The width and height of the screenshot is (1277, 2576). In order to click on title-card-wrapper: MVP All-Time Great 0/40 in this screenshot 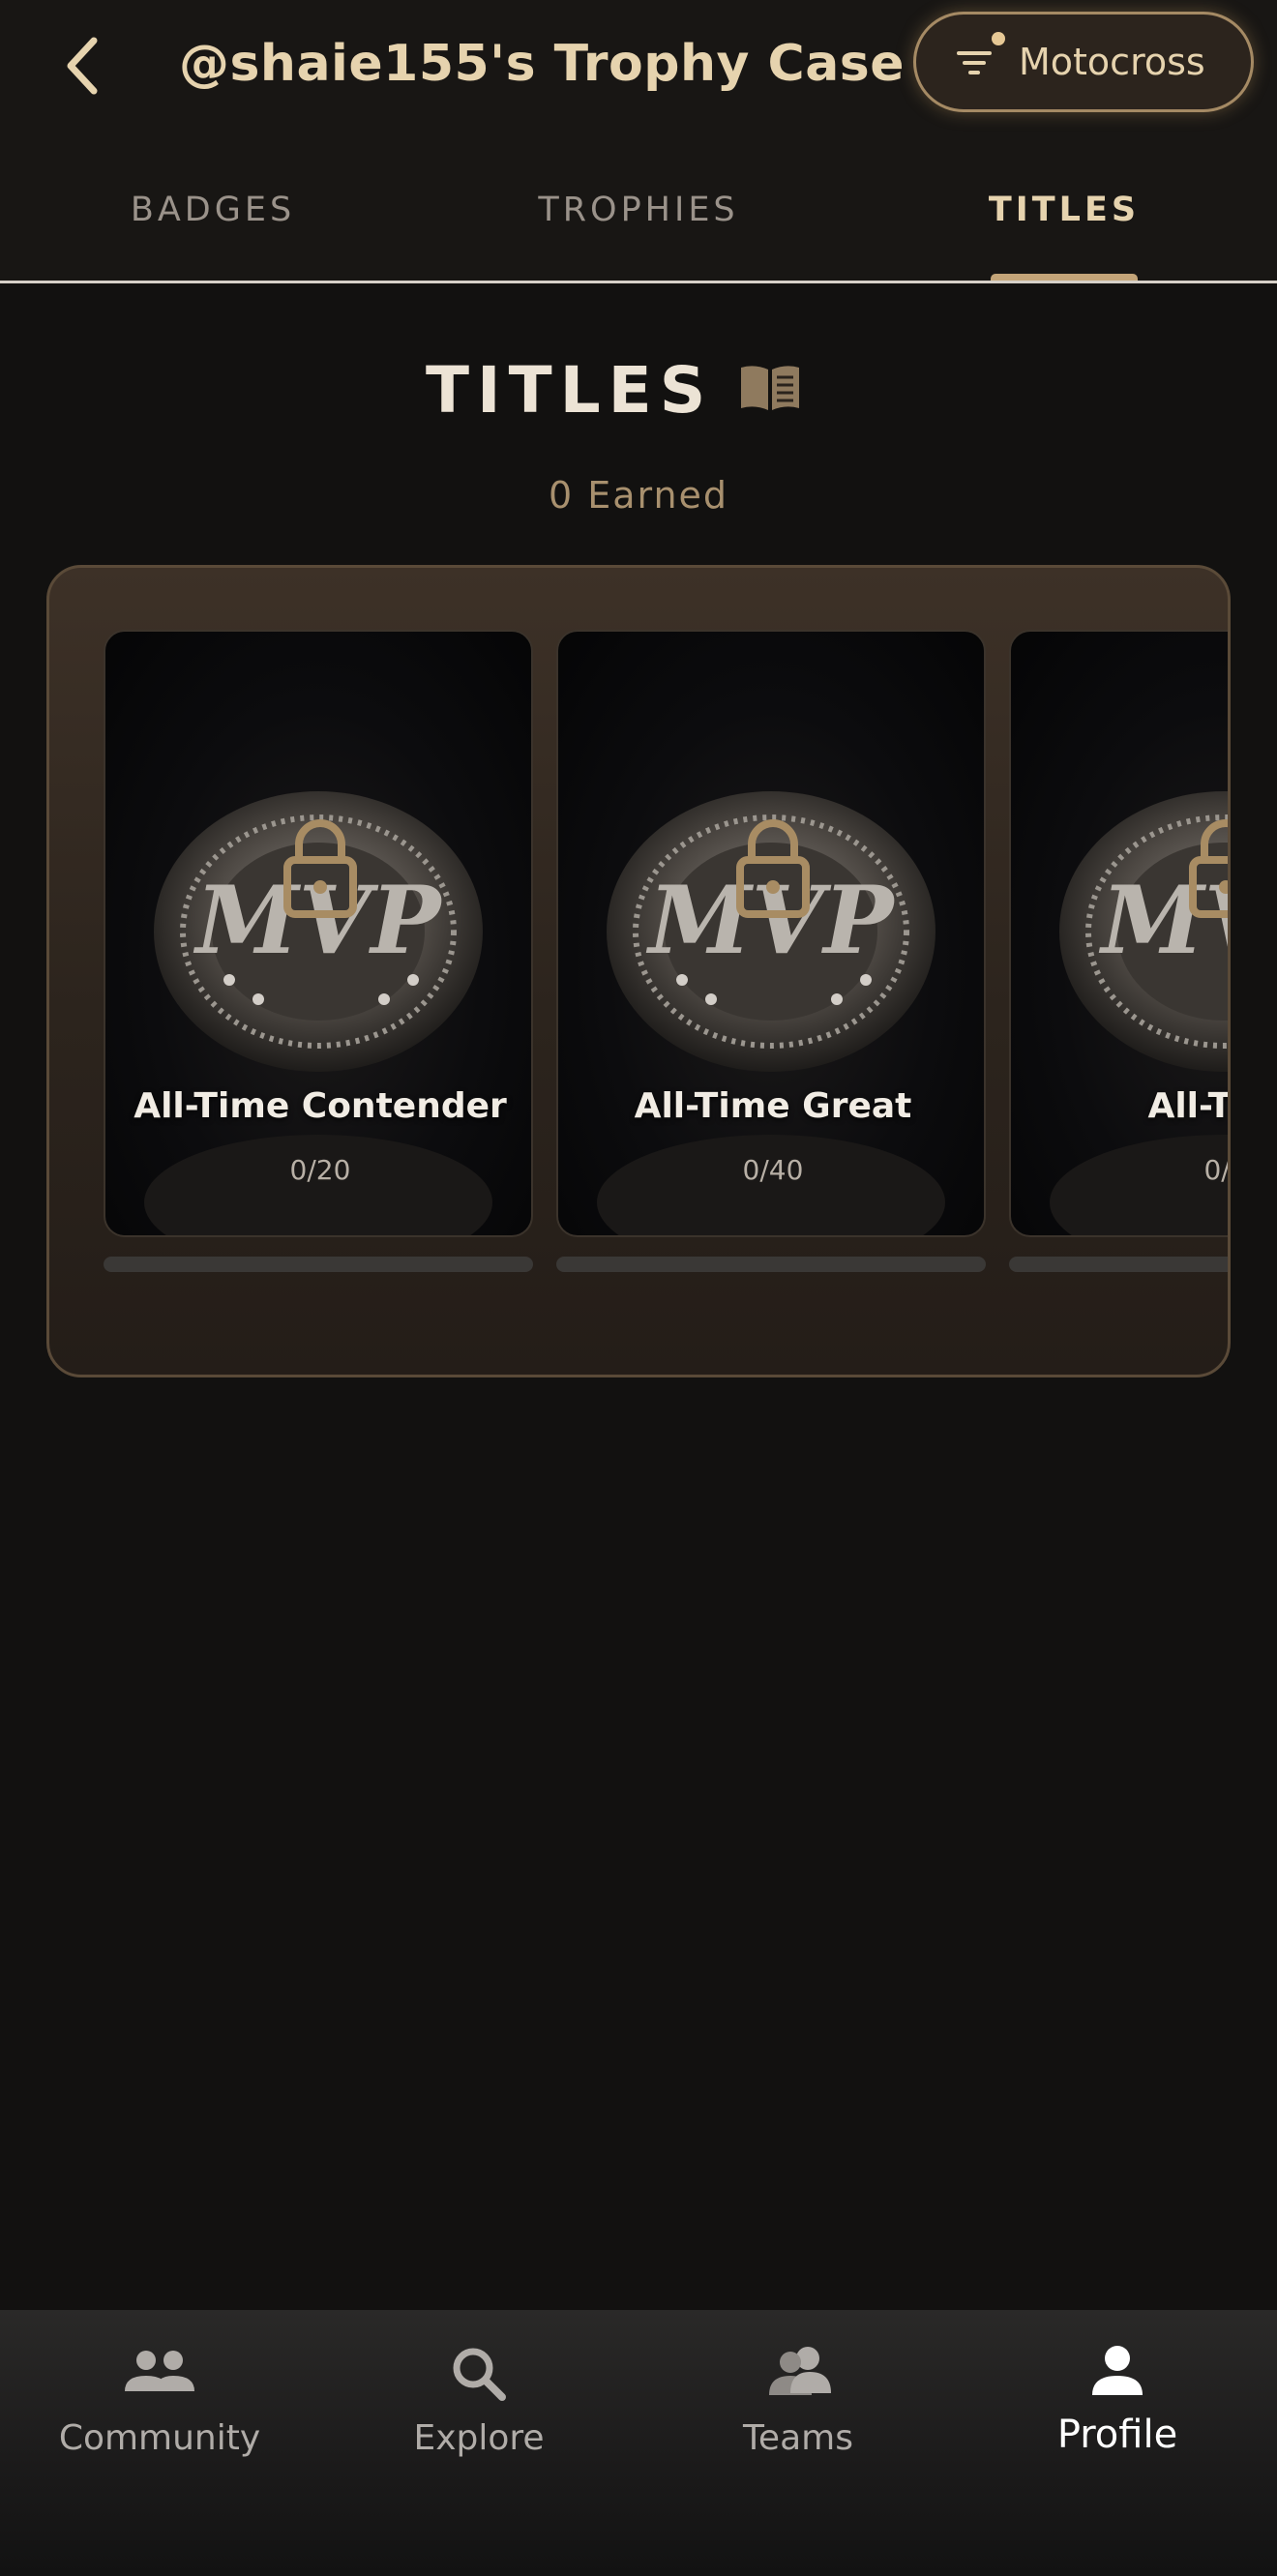, I will do `click(771, 951)`.